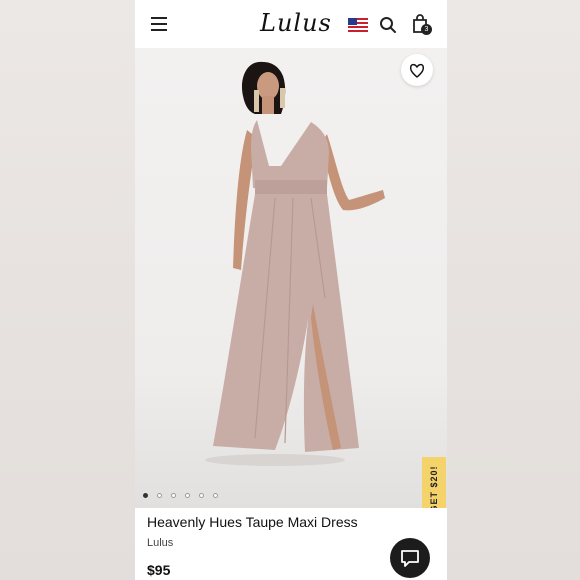 Image resolution: width=580 pixels, height=580 pixels. Describe the element at coordinates (434, 488) in the screenshot. I see `promo-label: GET $20!` at that location.